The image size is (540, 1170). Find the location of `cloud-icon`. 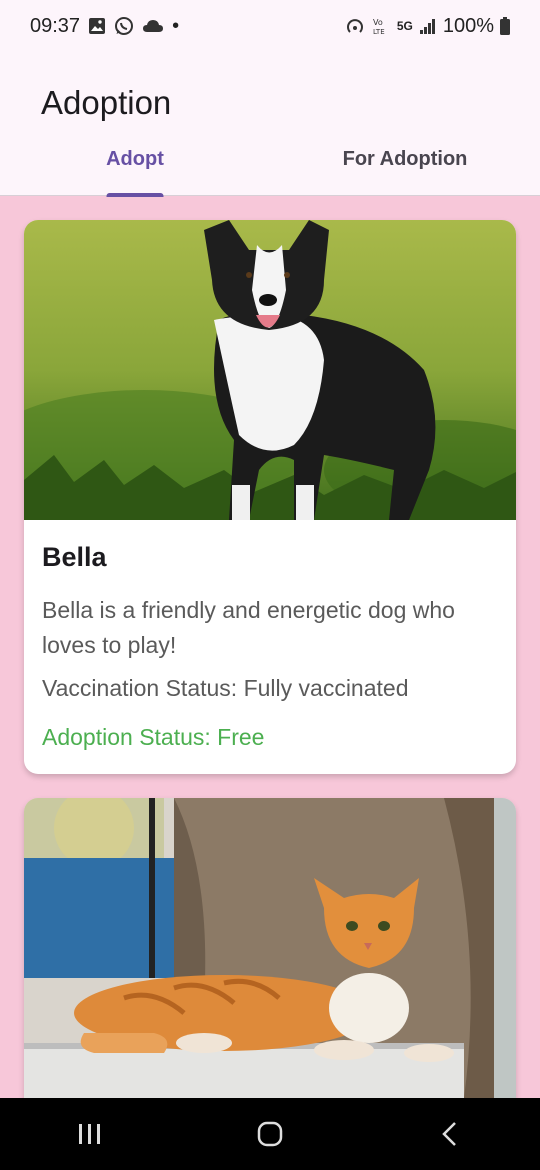

cloud-icon is located at coordinates (153, 26).